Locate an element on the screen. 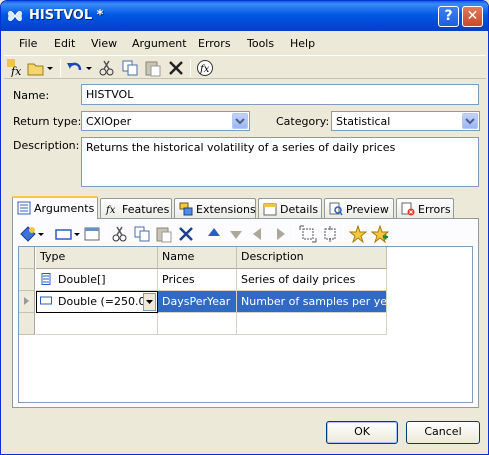 The image size is (489, 455). name-field: HISTVOL is located at coordinates (280, 94).